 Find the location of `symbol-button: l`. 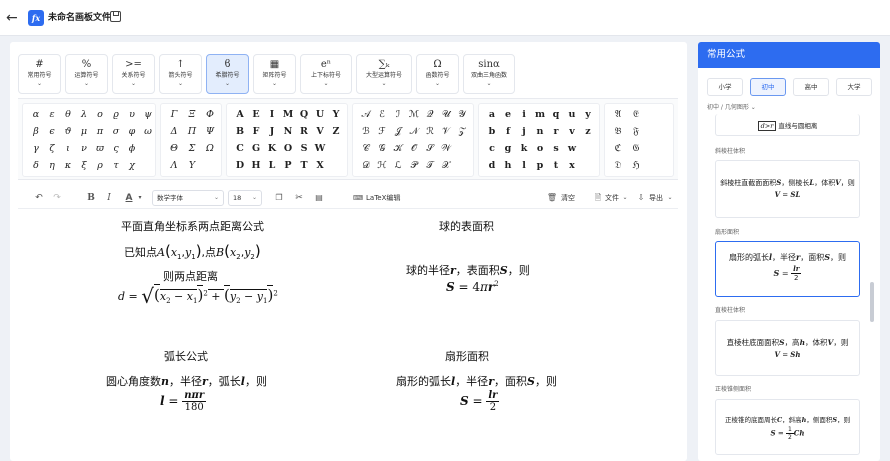

symbol-button: l is located at coordinates (524, 166).